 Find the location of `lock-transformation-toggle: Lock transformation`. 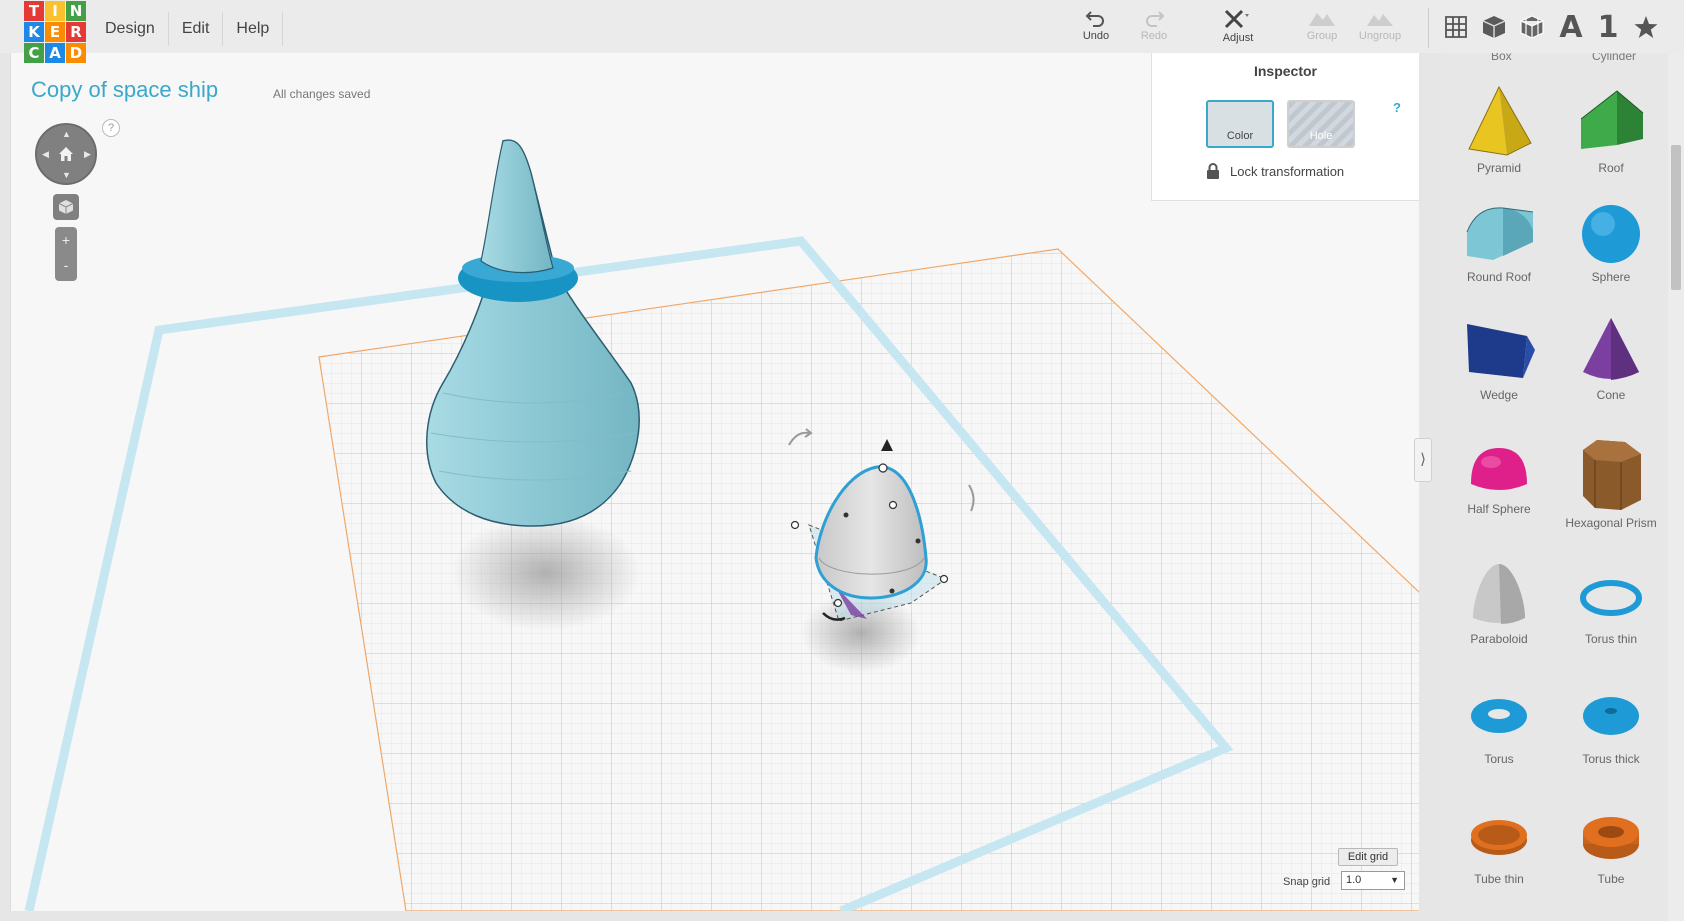

lock-transformation-toggle: Lock transformation is located at coordinates (1275, 171).